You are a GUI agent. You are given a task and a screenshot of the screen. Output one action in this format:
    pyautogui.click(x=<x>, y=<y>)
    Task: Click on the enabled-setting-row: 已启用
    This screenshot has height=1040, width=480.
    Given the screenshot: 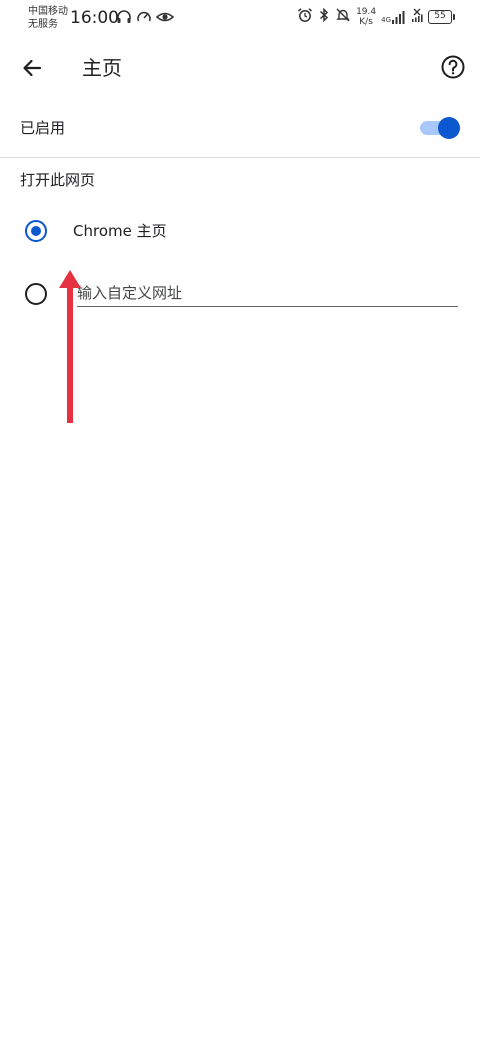 What is the action you would take?
    pyautogui.click(x=240, y=128)
    